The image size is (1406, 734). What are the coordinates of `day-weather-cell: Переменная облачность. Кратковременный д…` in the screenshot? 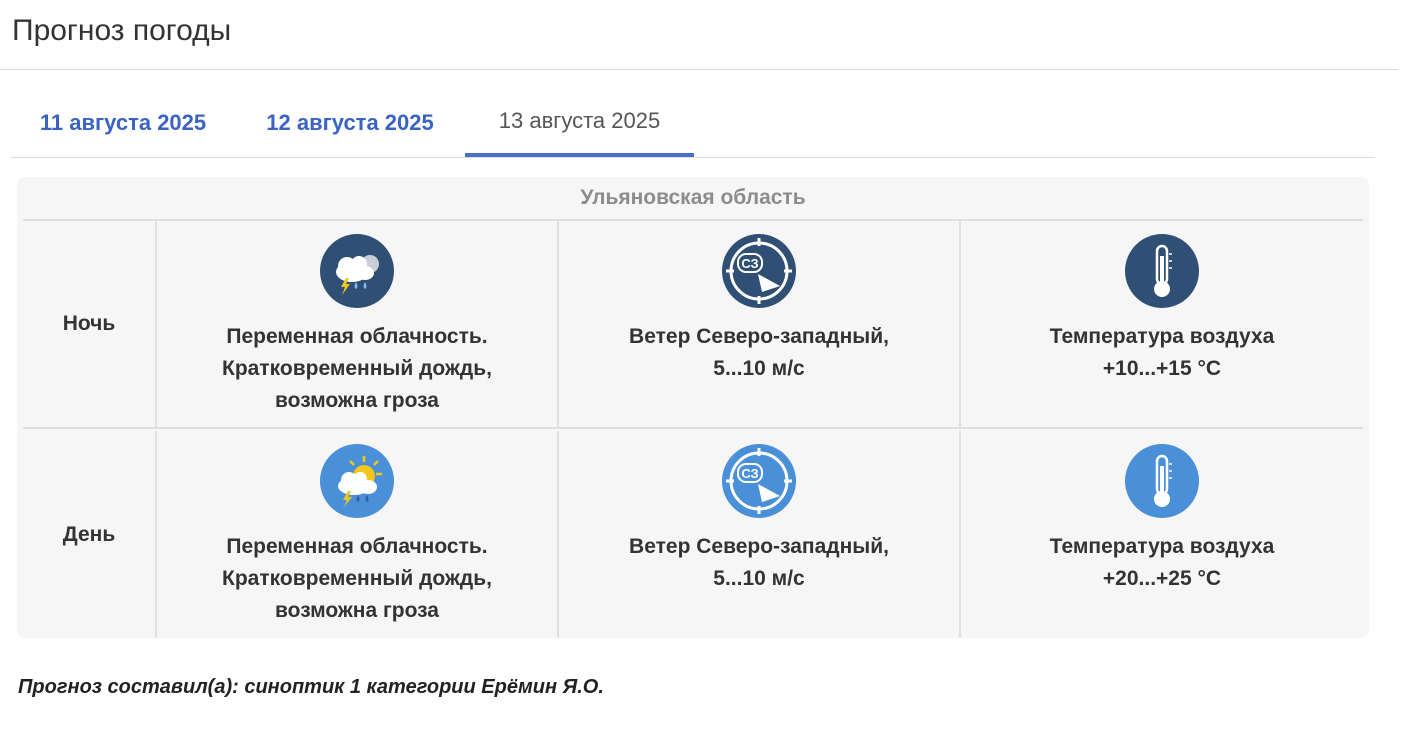 It's located at (358, 534).